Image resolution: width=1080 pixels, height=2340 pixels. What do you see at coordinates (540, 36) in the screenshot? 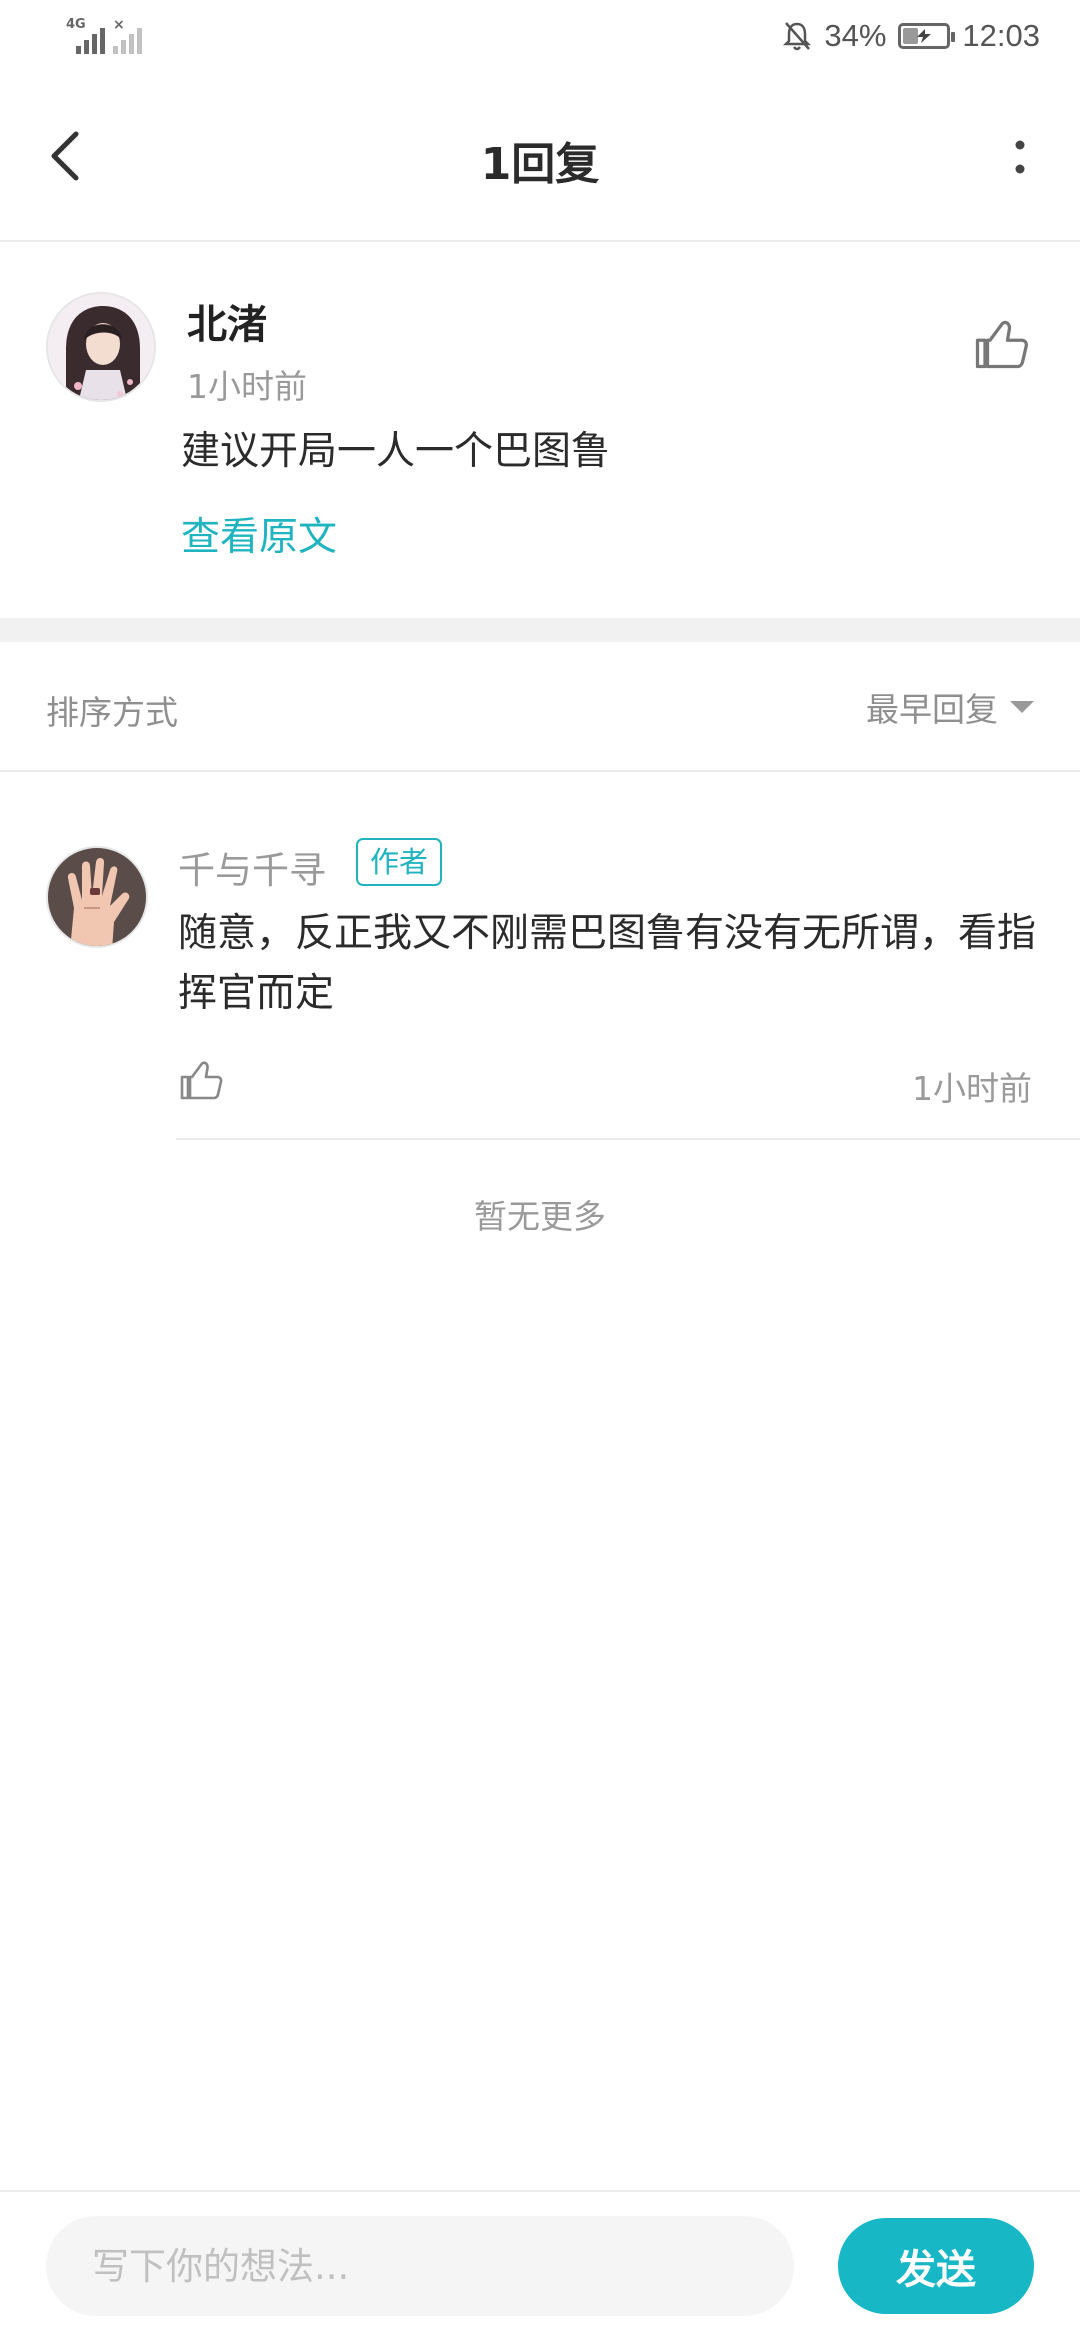
I see `status-bar: 4G × 34% 12:03` at bounding box center [540, 36].